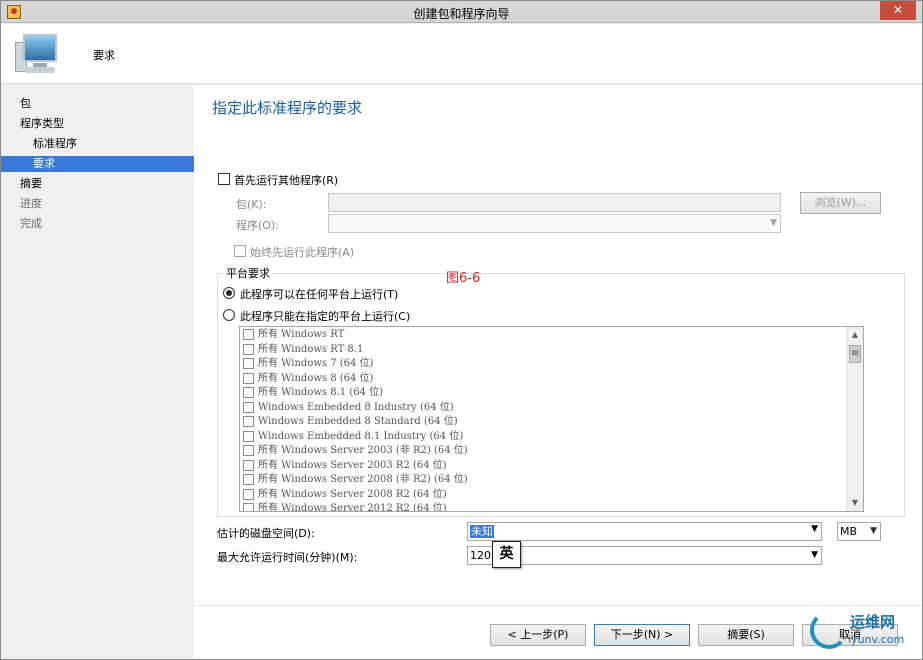 The height and width of the screenshot is (660, 923). Describe the element at coordinates (286, 180) in the screenshot. I see `run-other-label: 首先运行其他程序(R)` at that location.